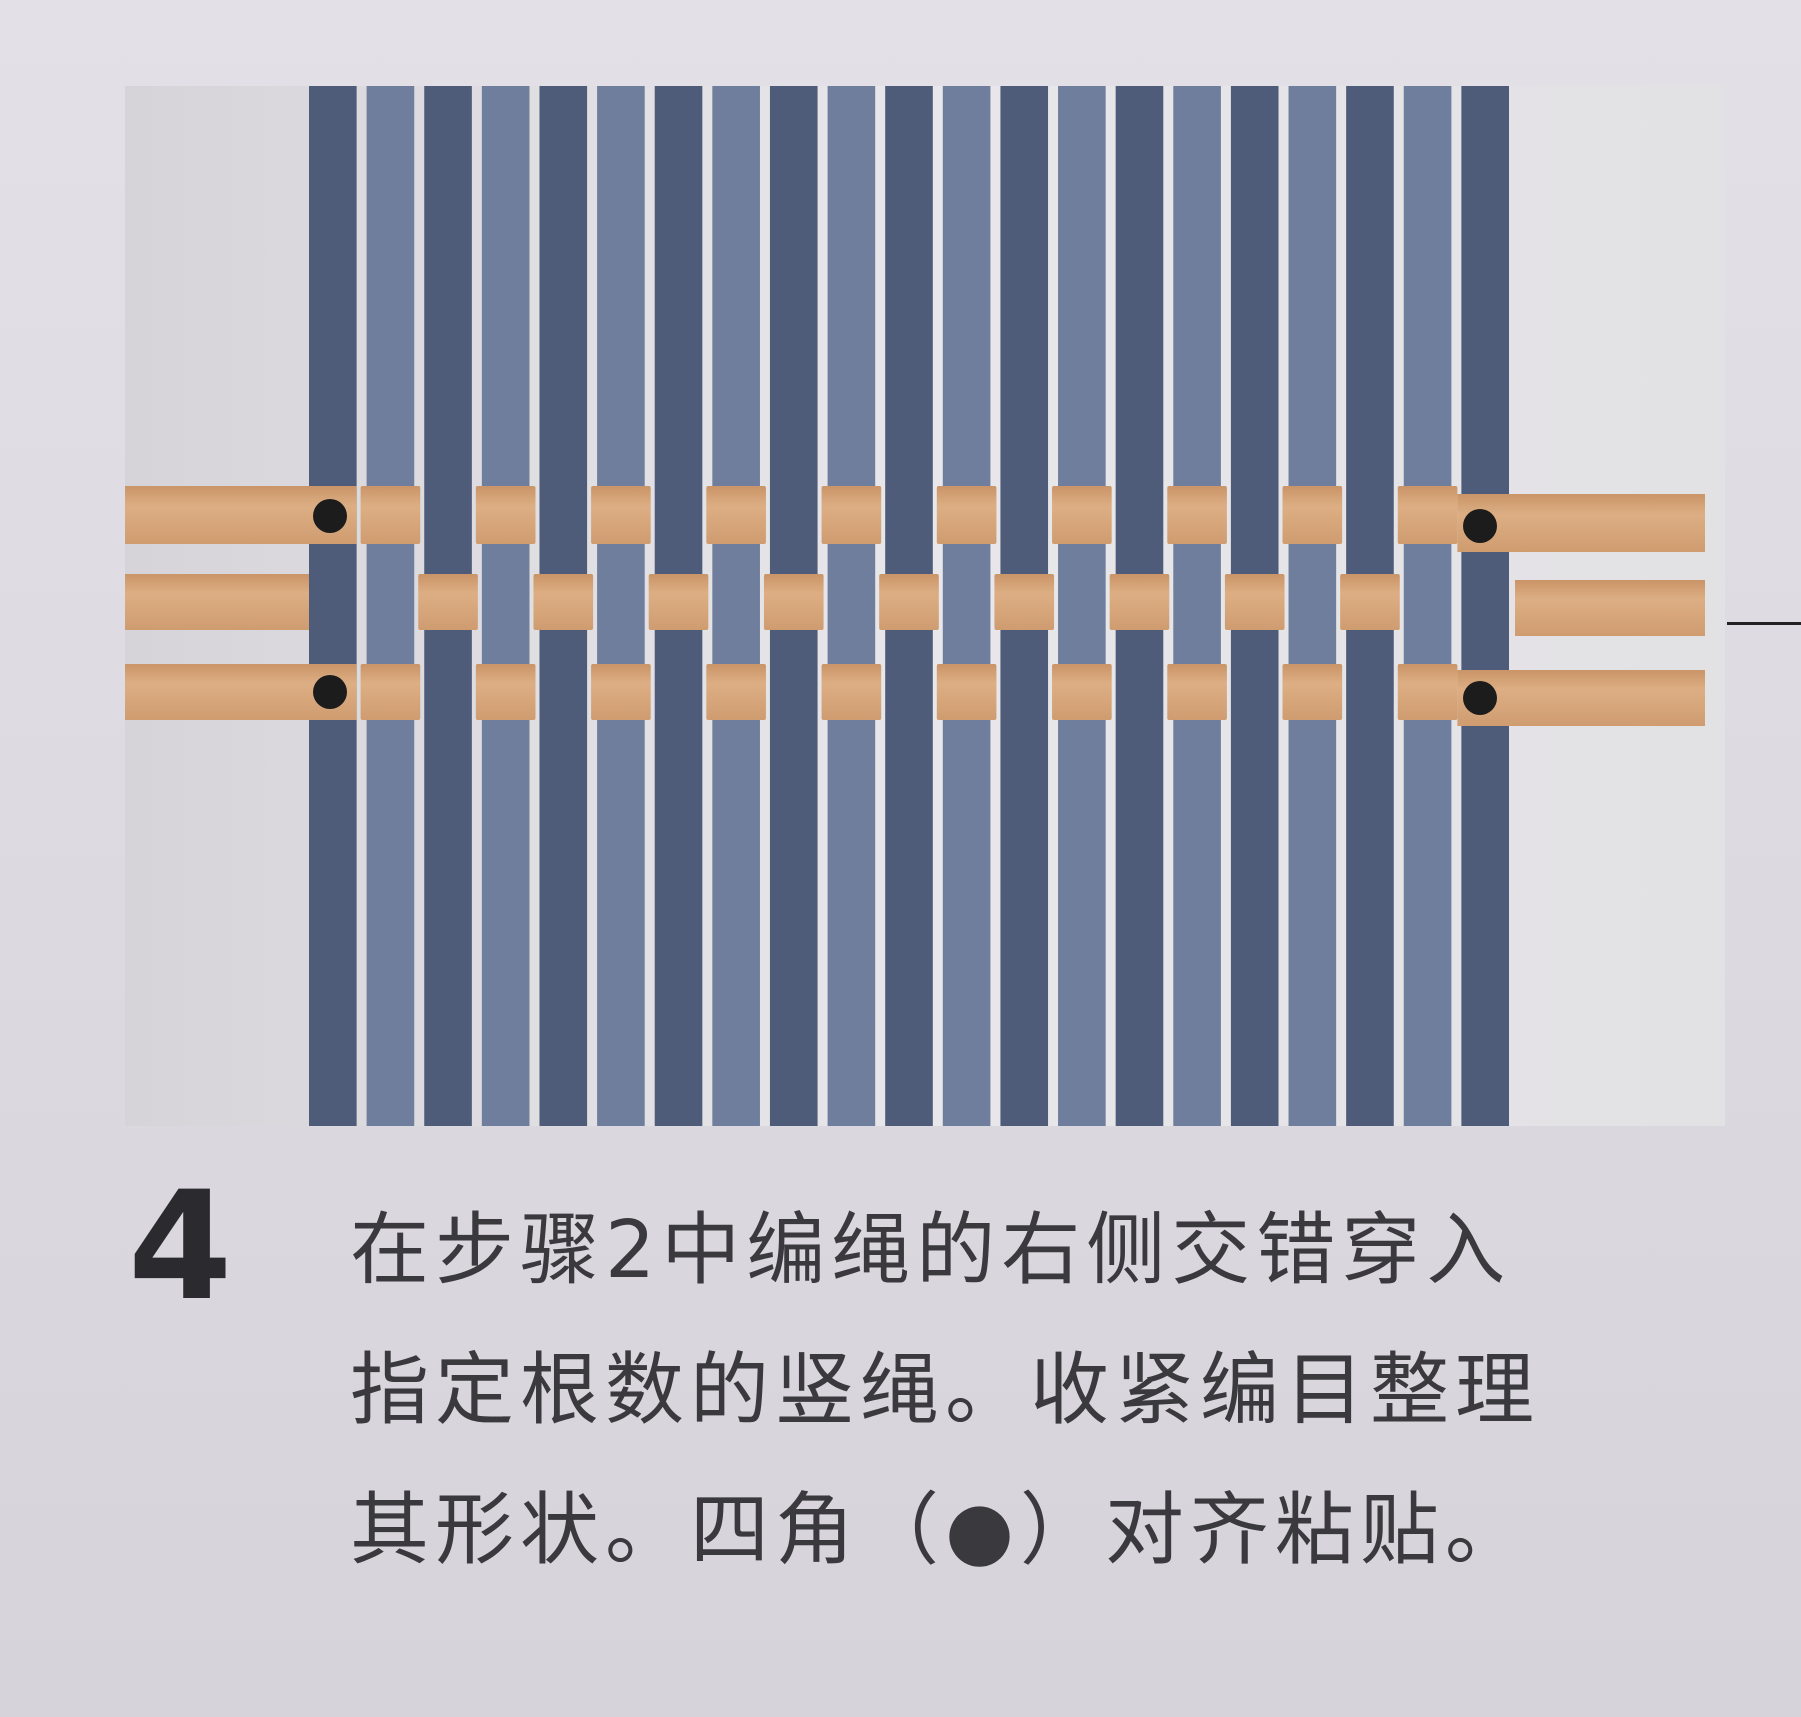 This screenshot has width=1801, height=1717. Describe the element at coordinates (945, 1390) in the screenshot. I see `instruction-line: 指定根数的竖绳。收紧编目整理` at that location.